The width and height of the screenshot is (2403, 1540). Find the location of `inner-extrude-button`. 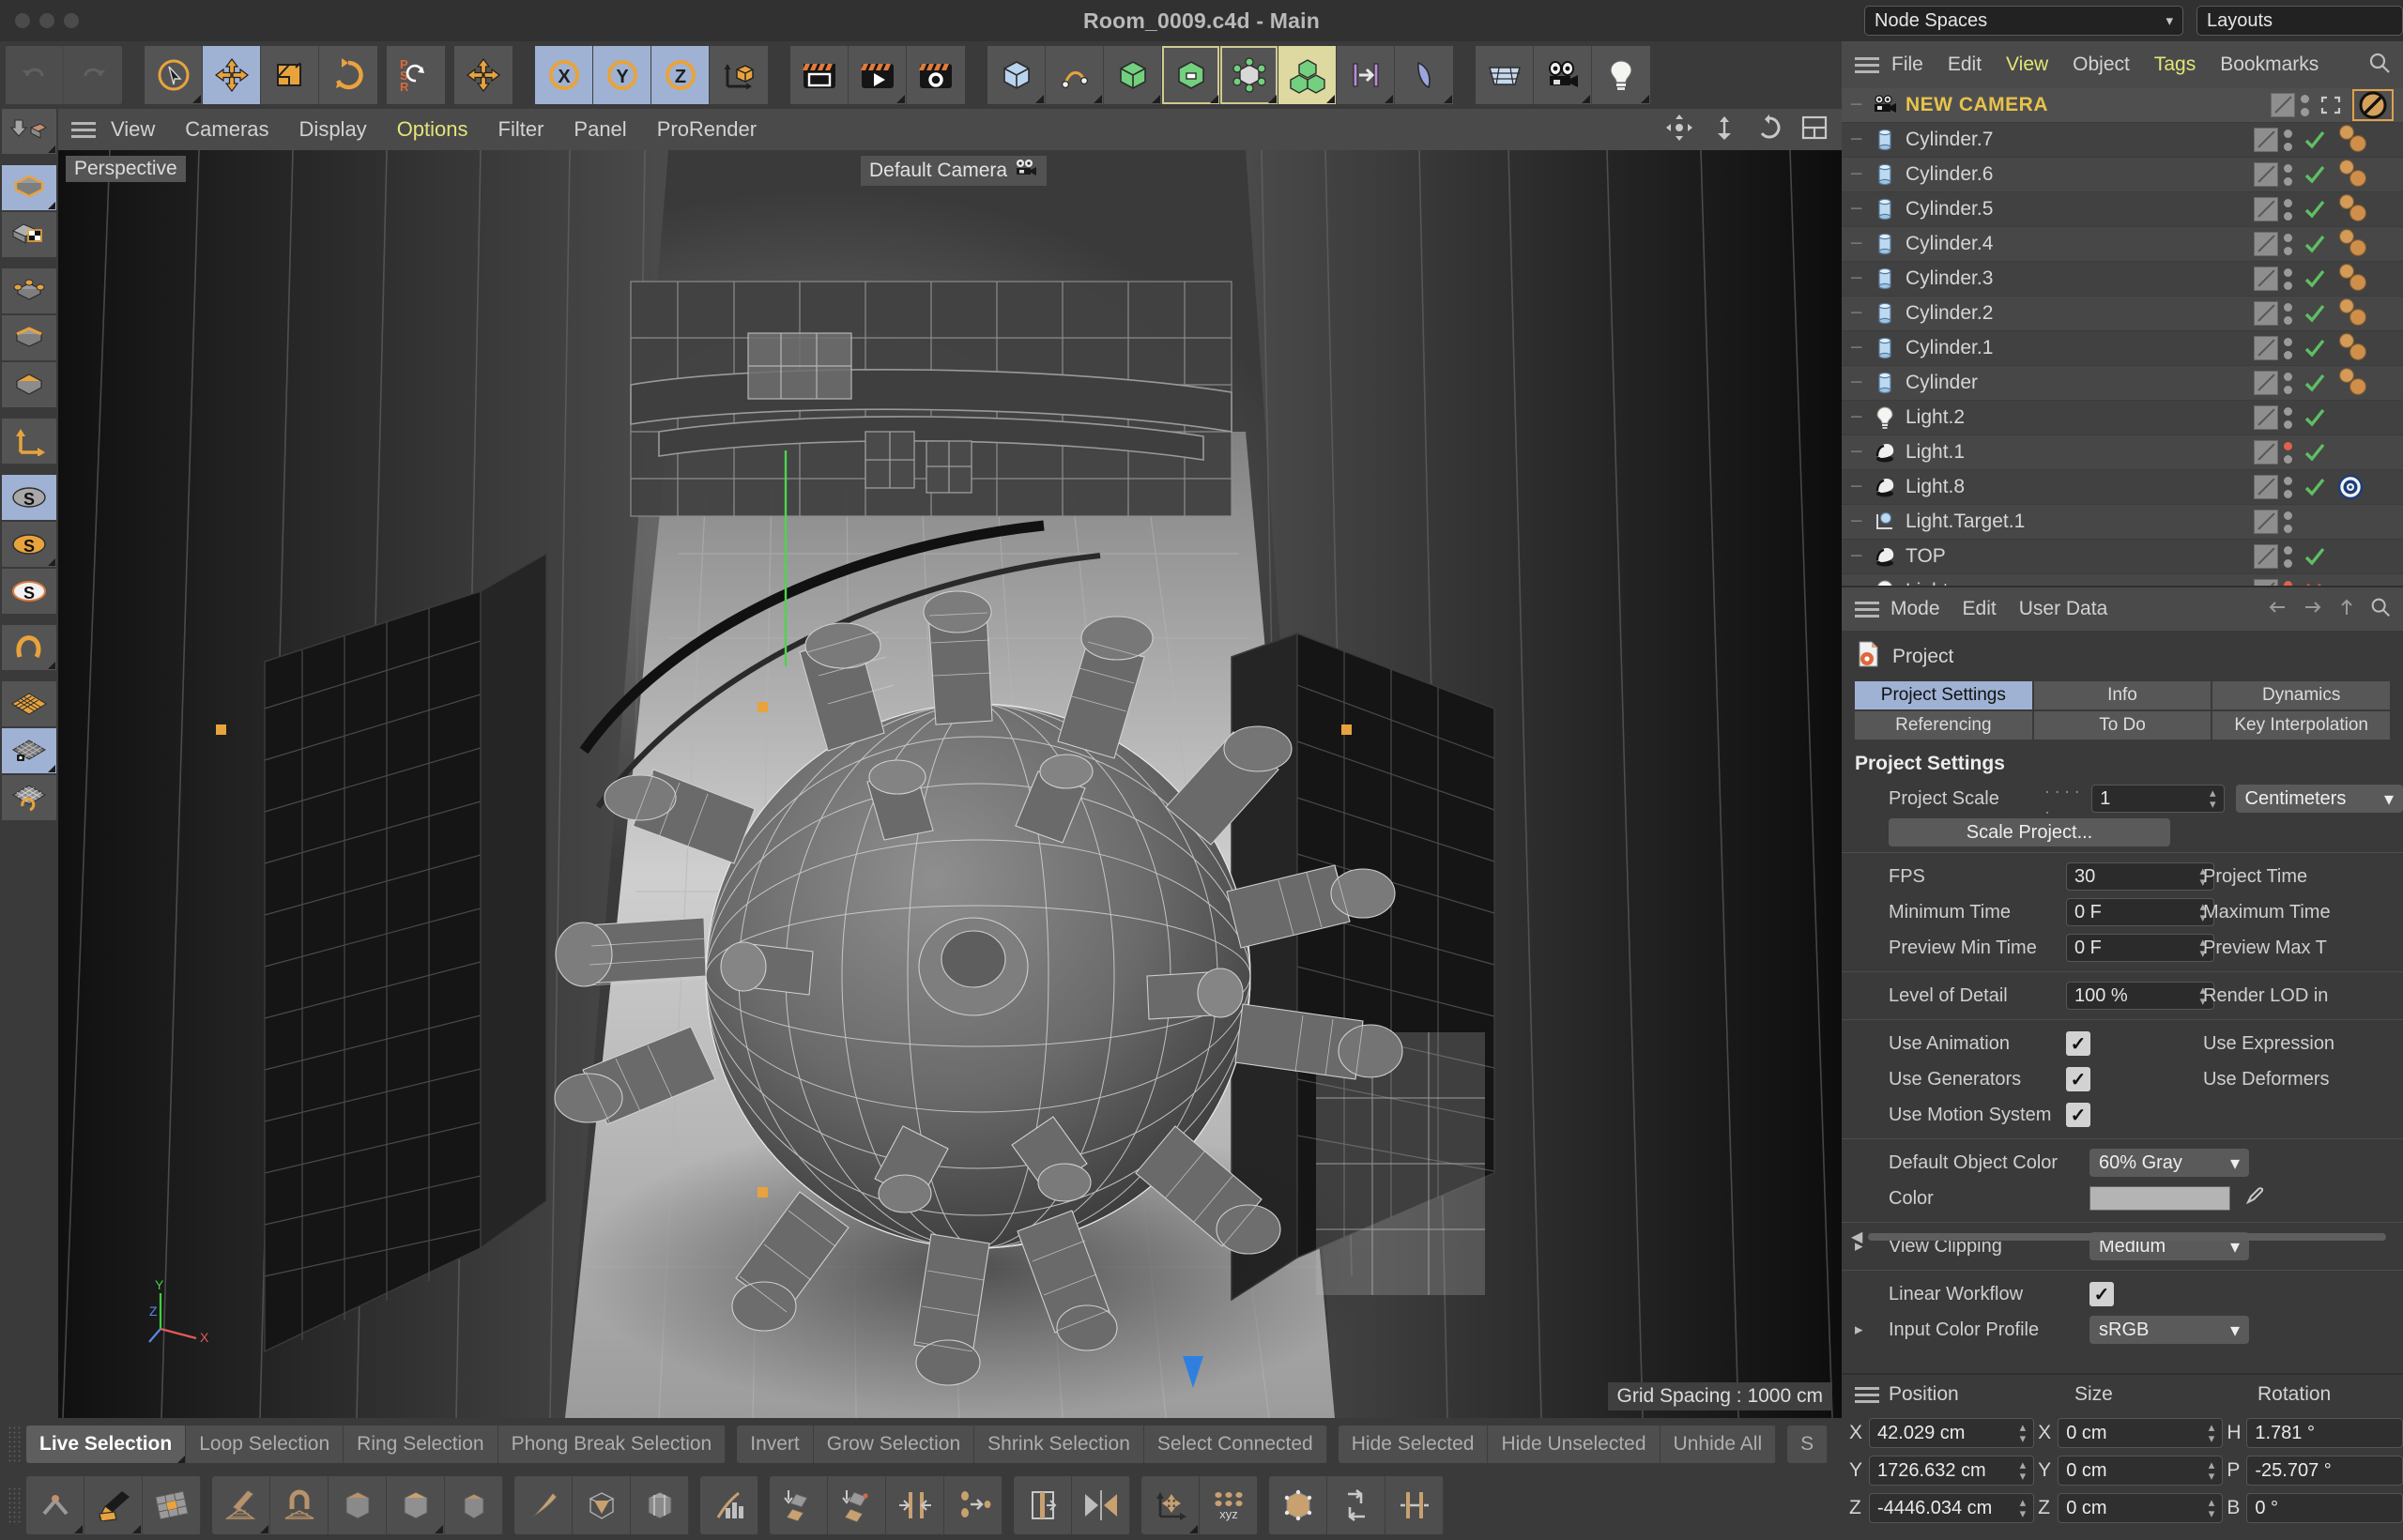

inner-extrude-button is located at coordinates (416, 1505).